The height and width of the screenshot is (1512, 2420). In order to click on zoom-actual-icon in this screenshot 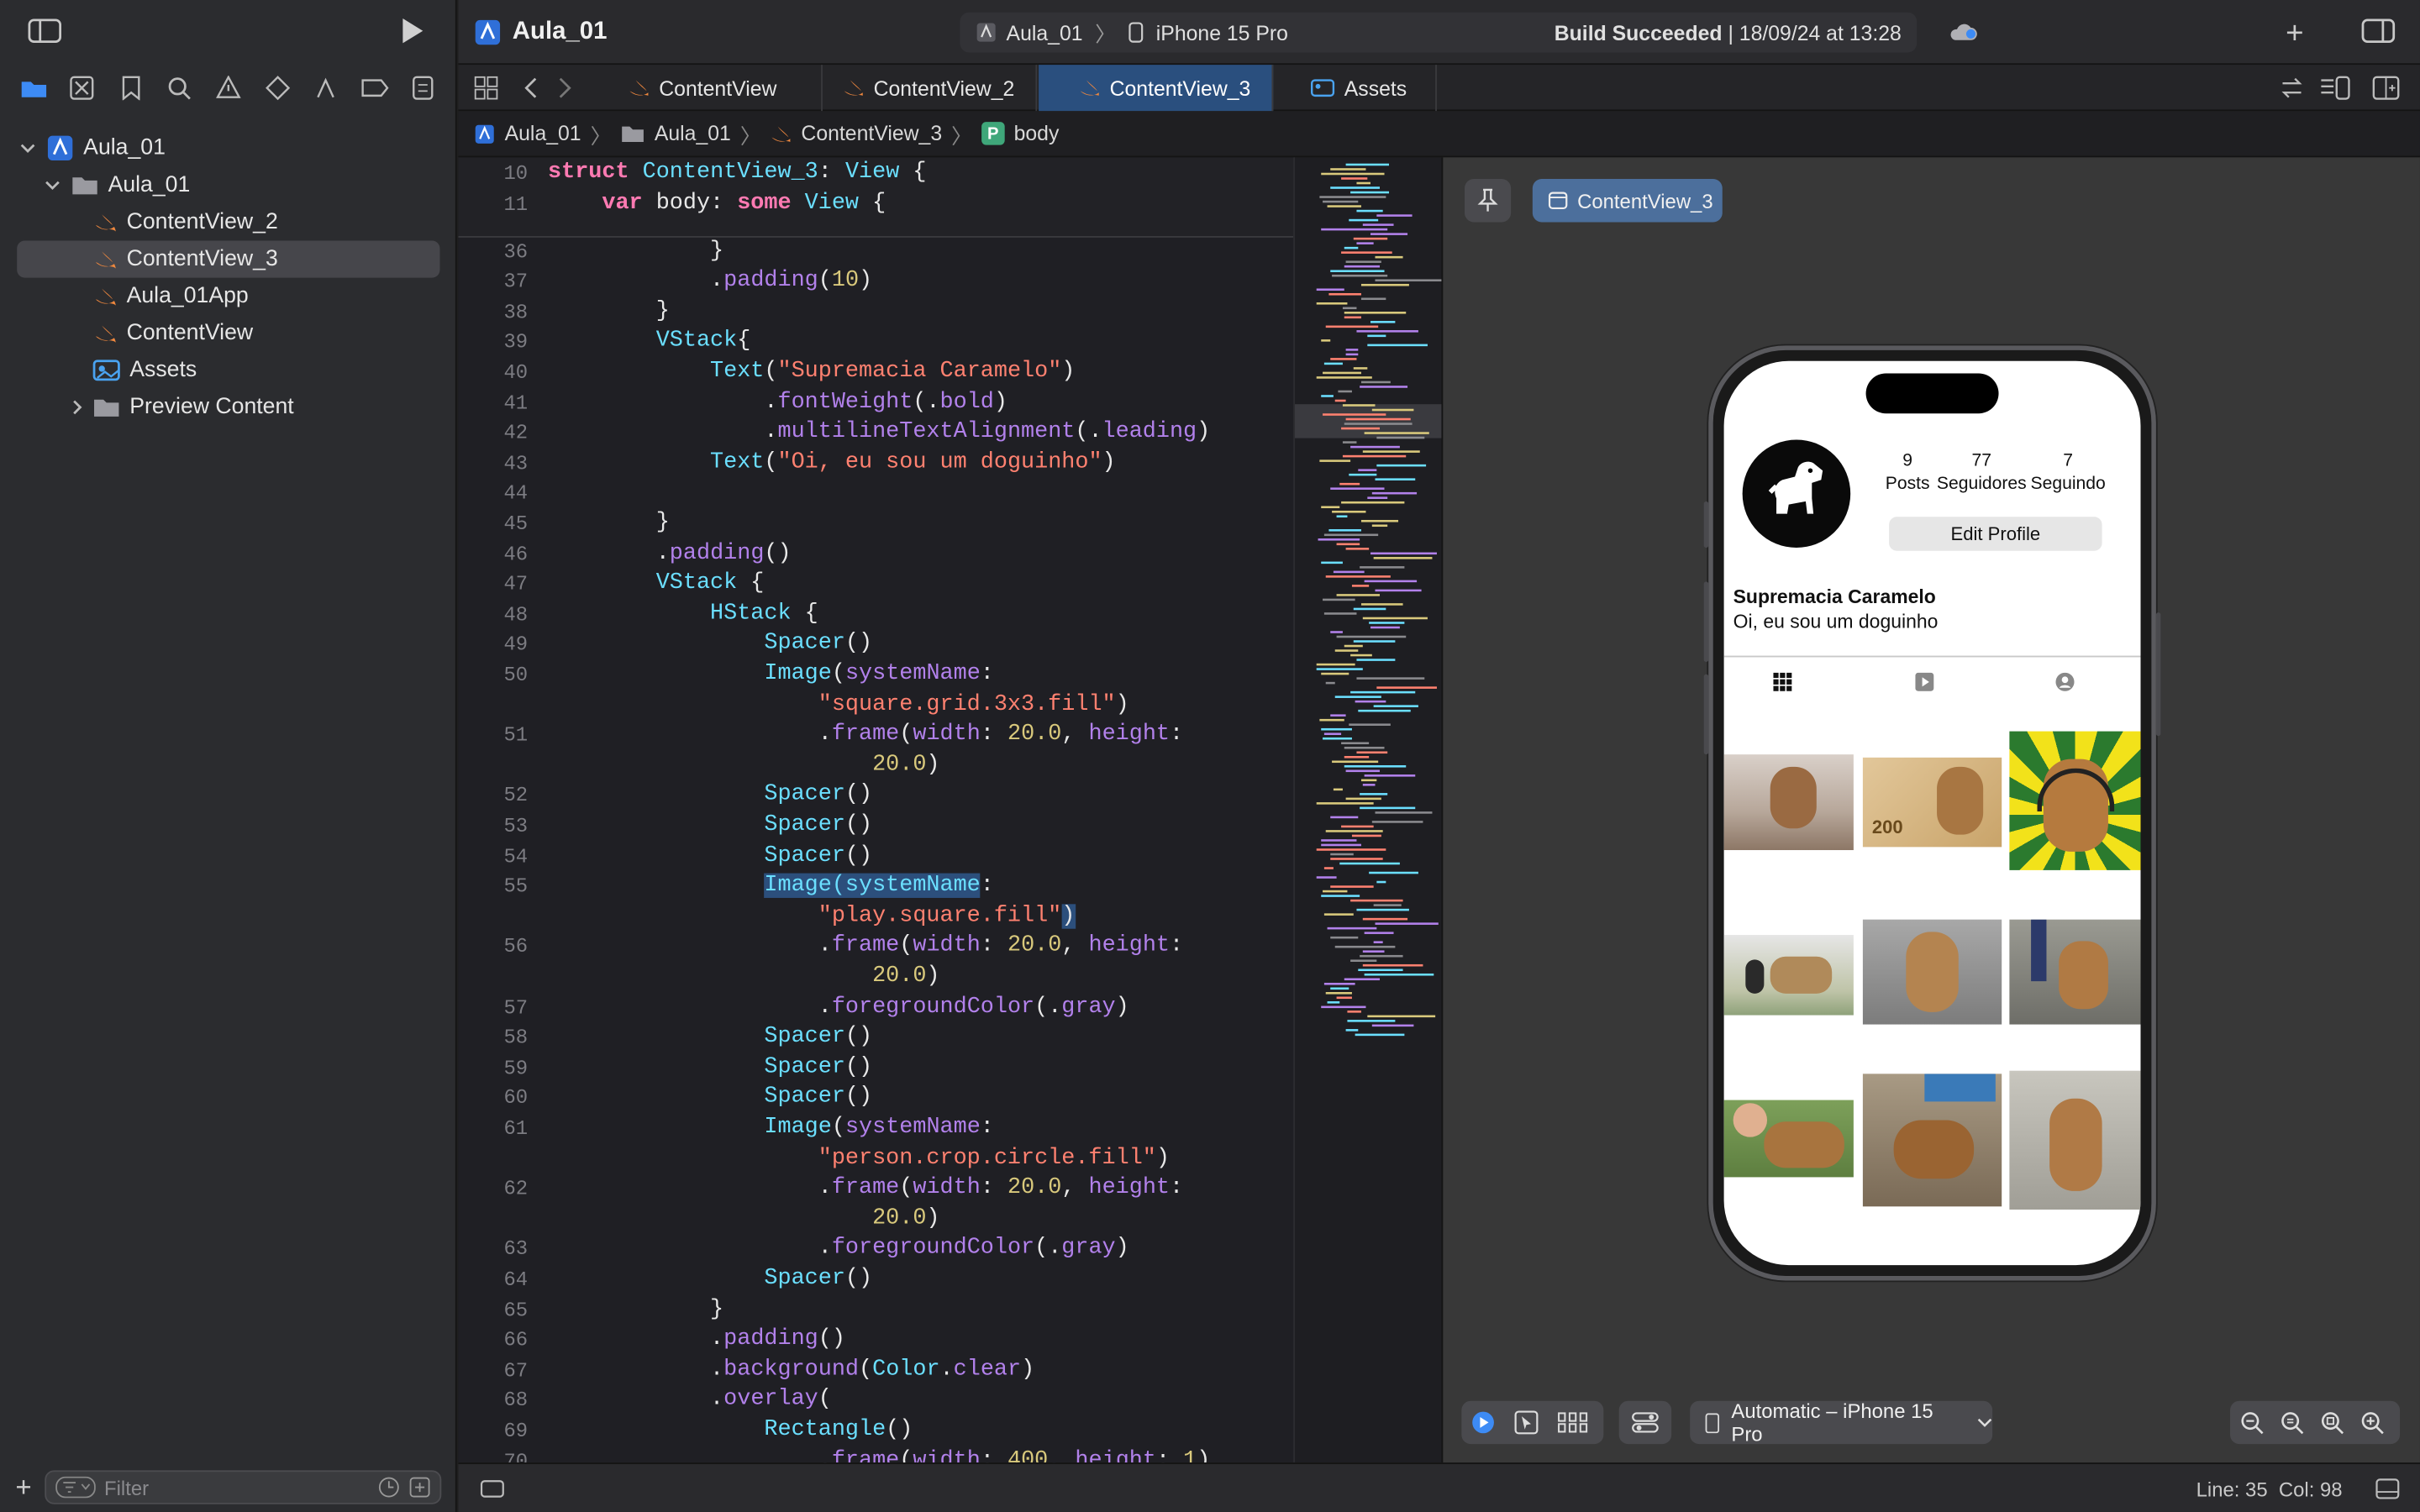, I will do `click(2292, 1422)`.